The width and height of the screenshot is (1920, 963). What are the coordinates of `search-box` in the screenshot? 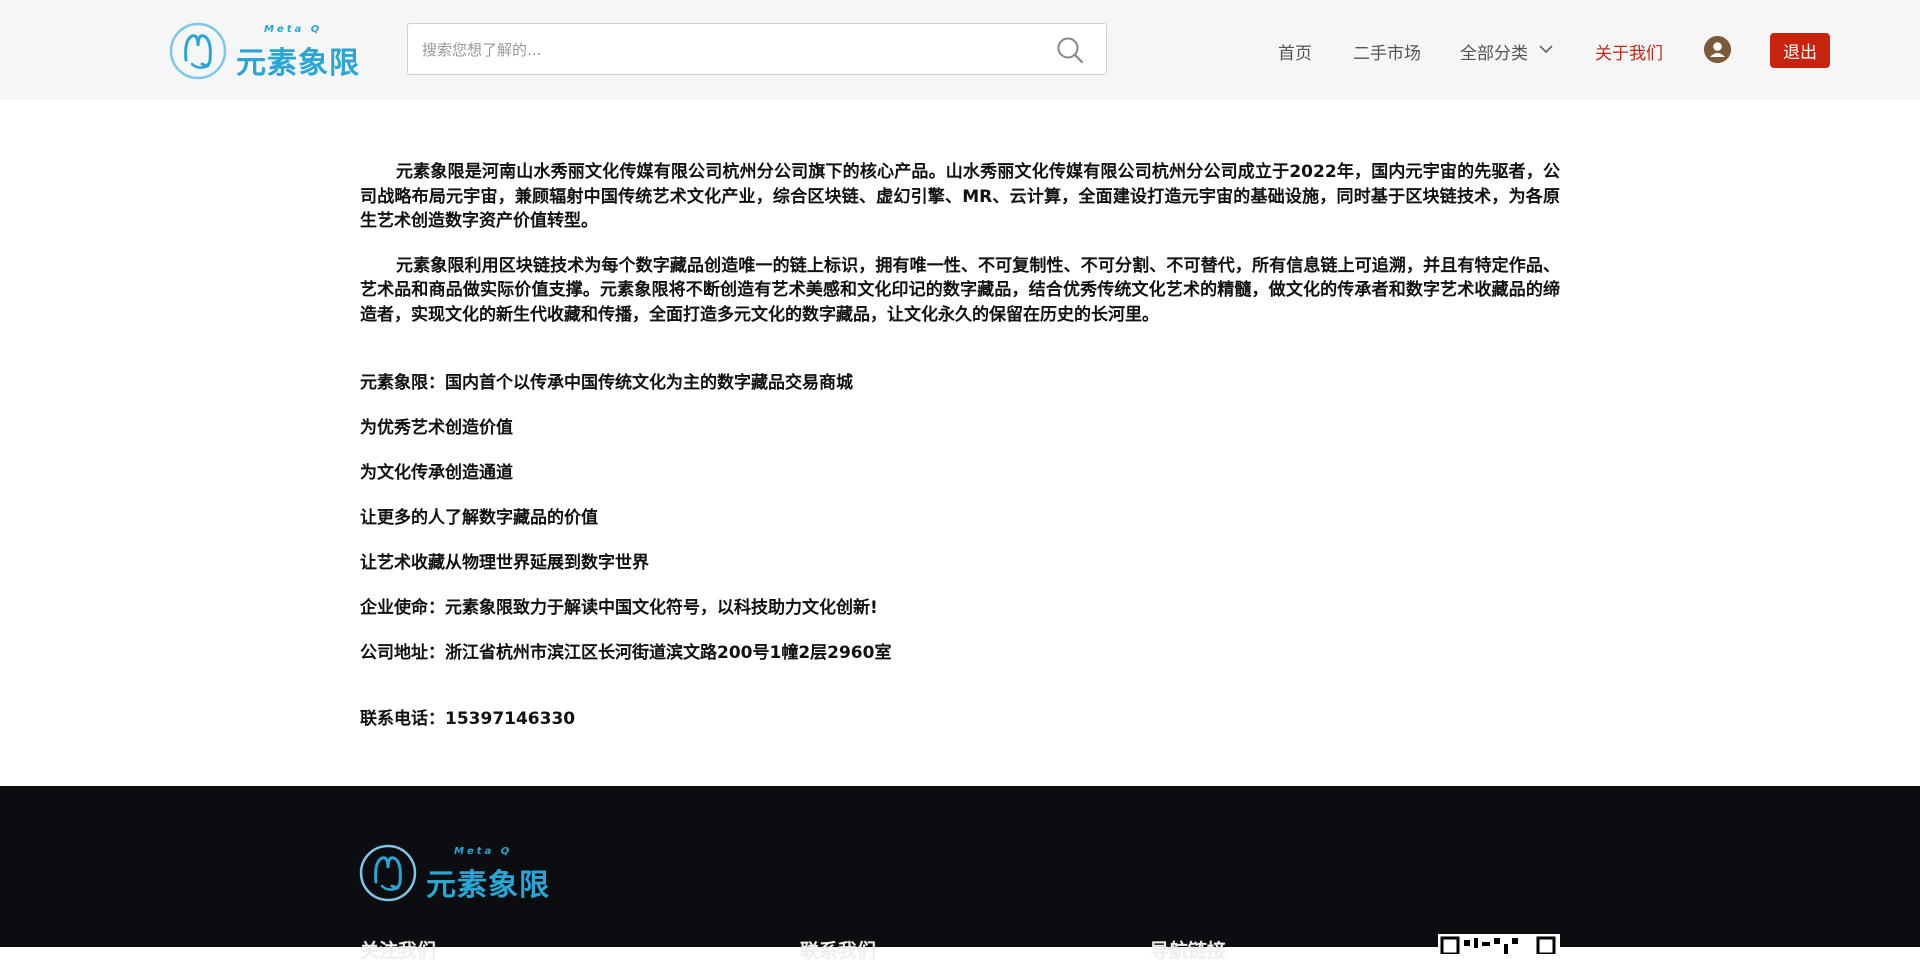 It's located at (757, 49).